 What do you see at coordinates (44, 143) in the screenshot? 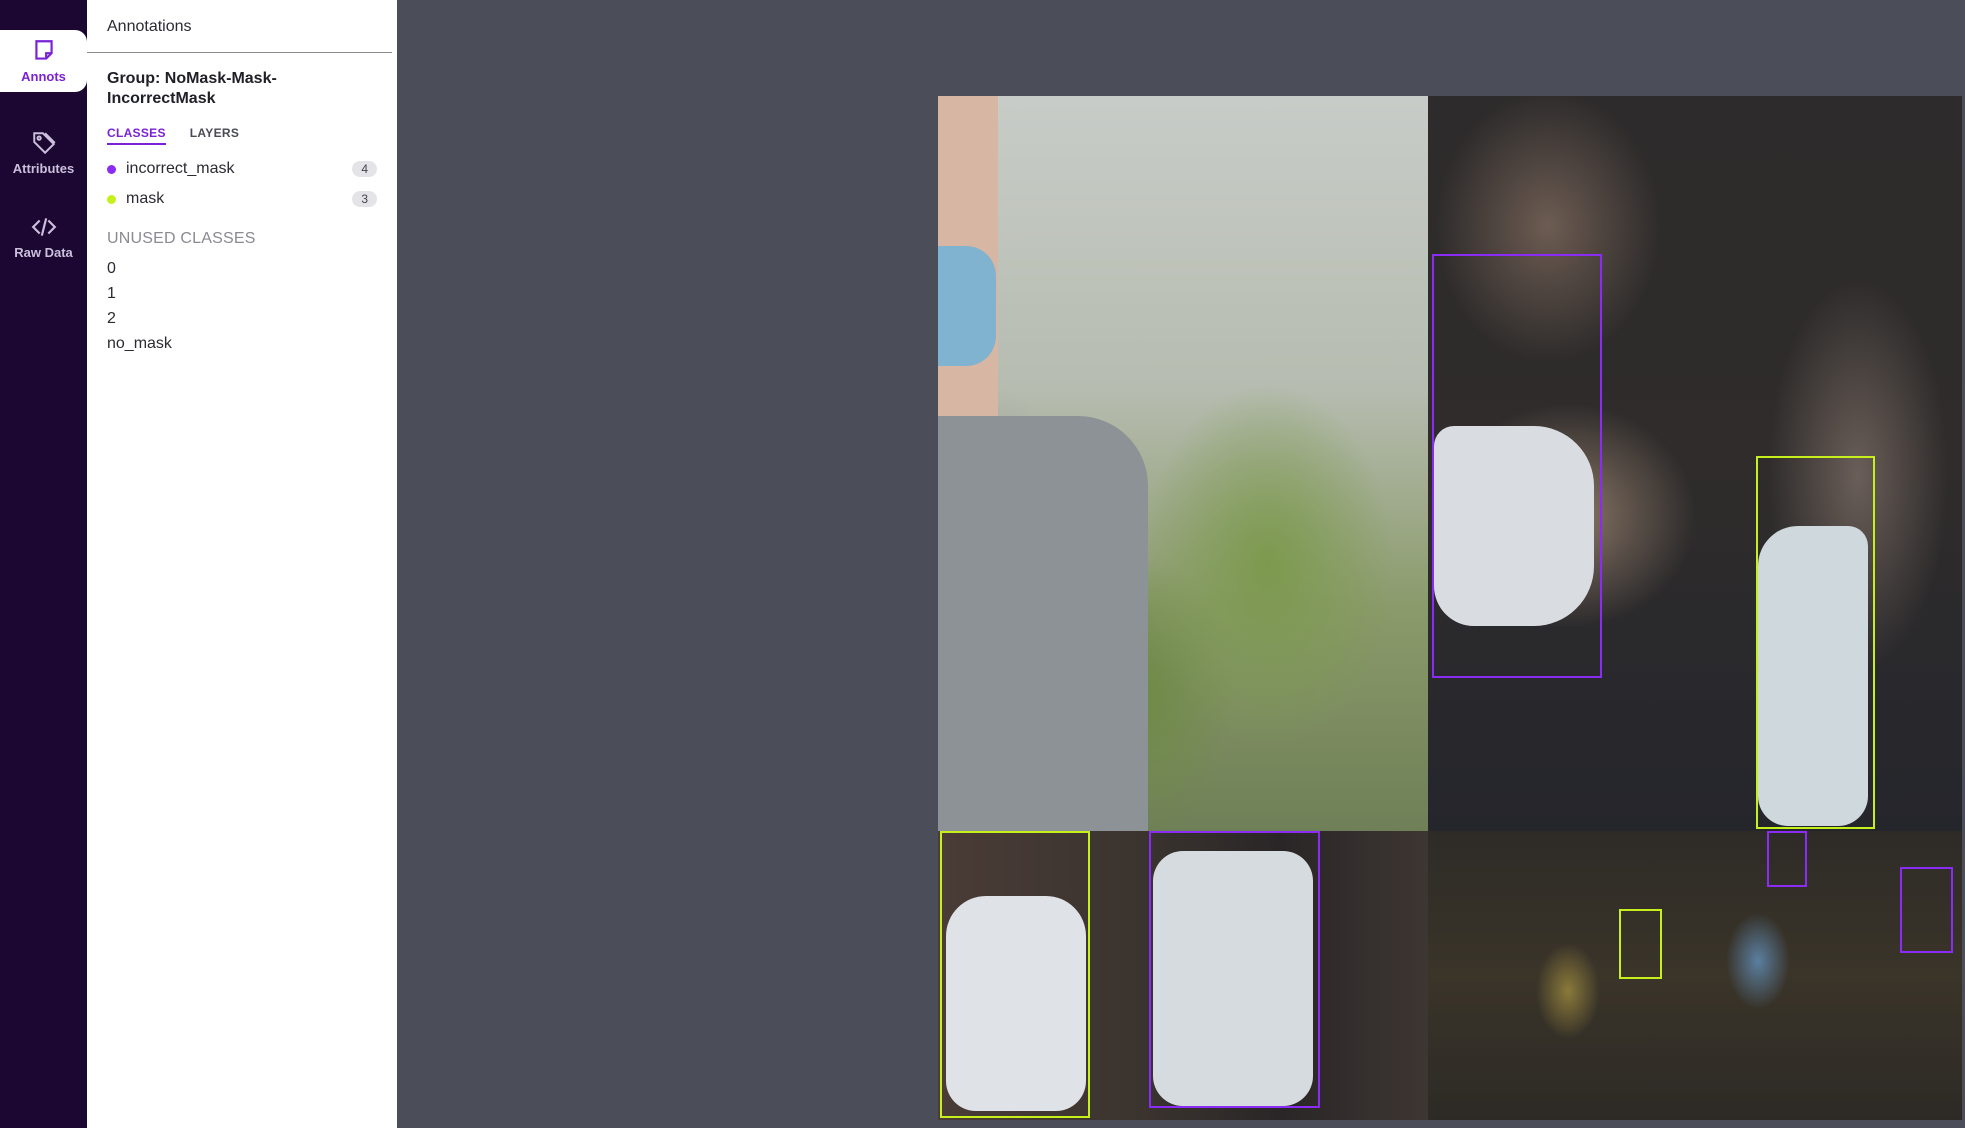
I see `tag-icon` at bounding box center [44, 143].